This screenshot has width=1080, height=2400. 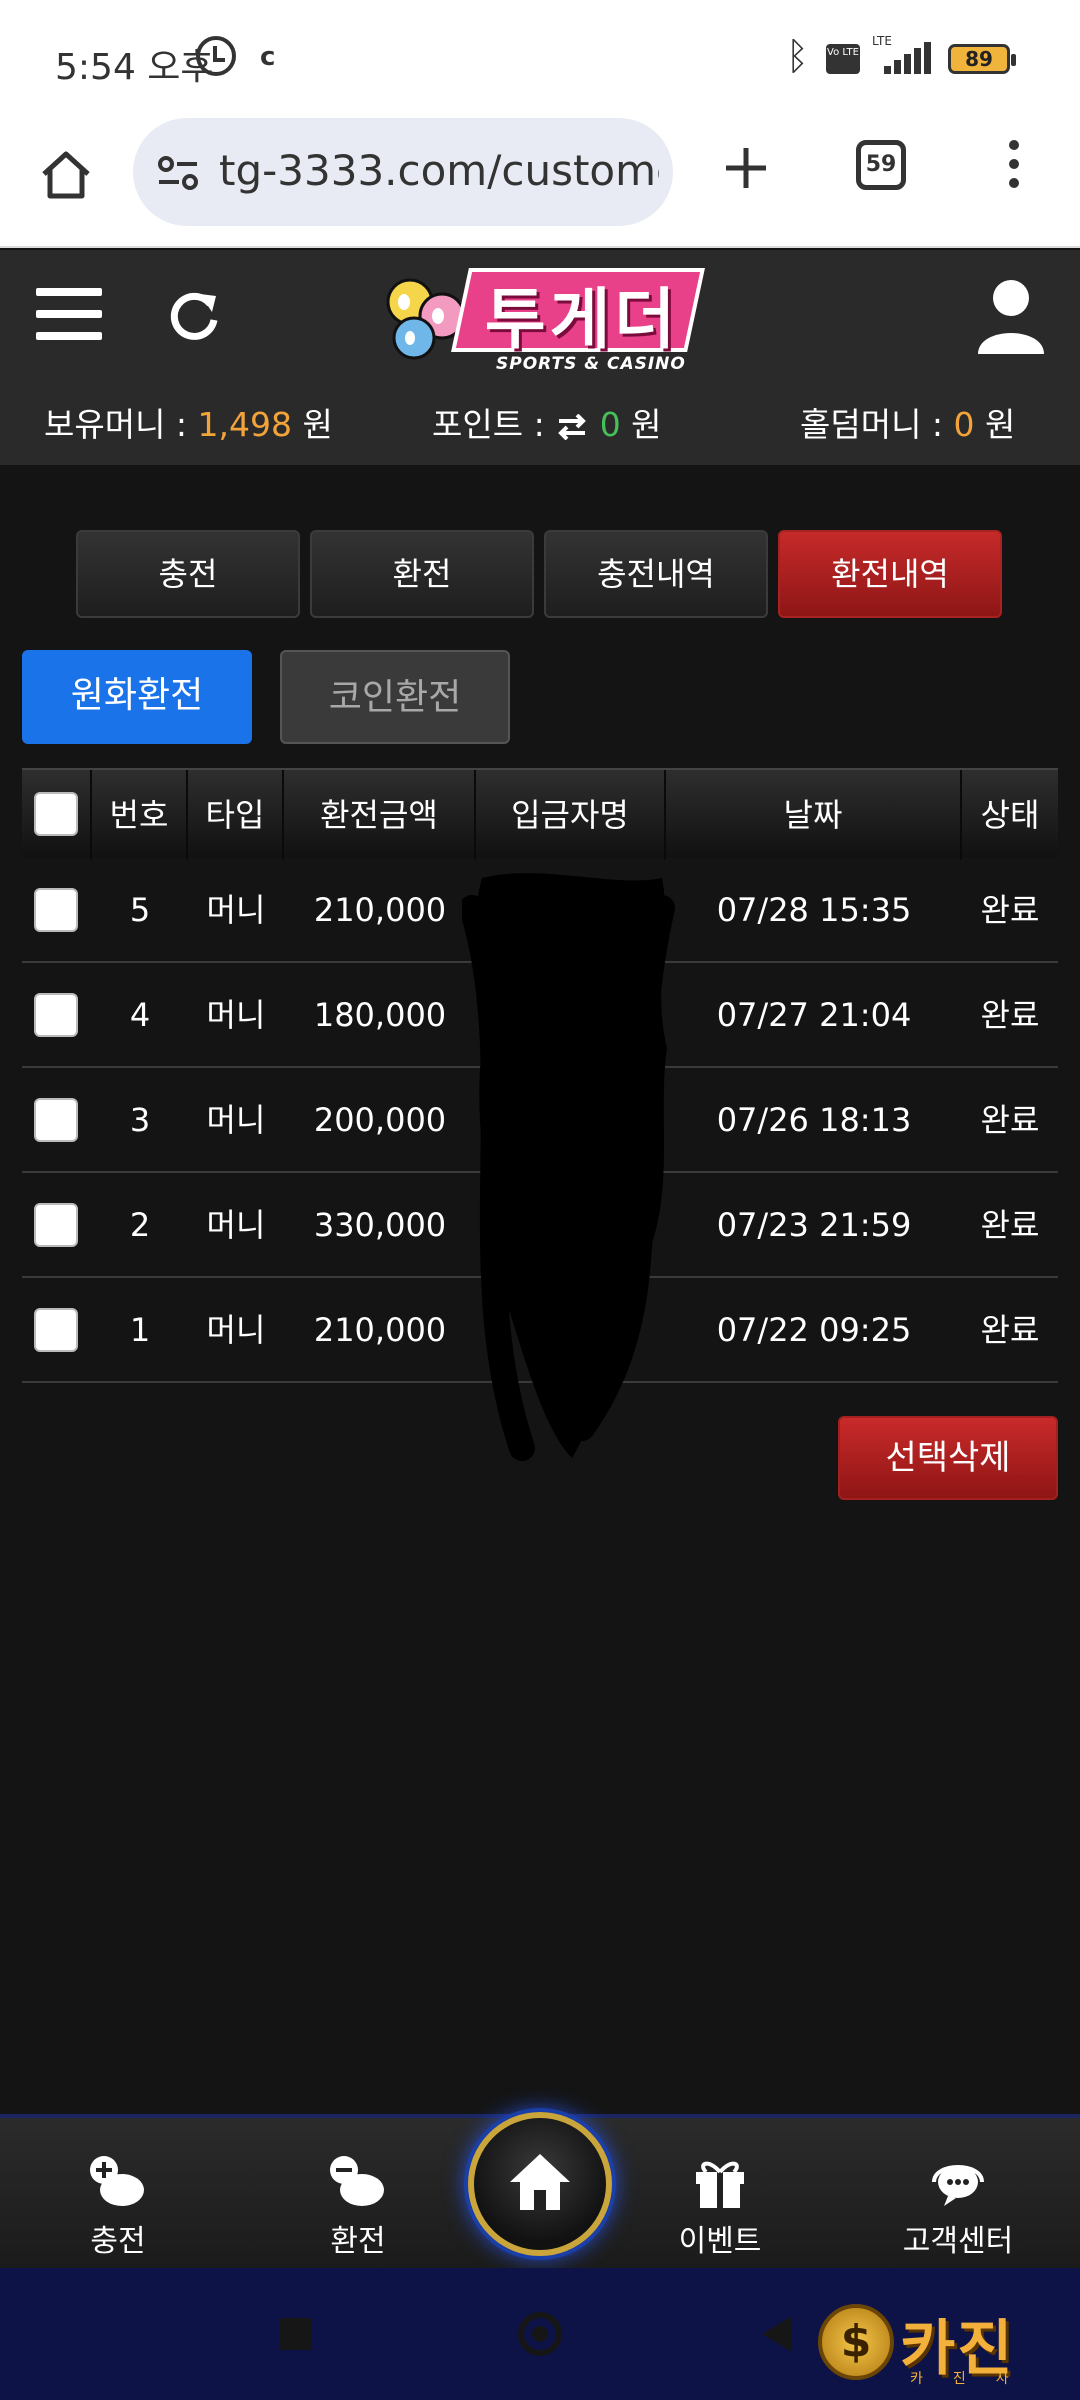 I want to click on nav-exchange-label: 환전, so click(x=358, y=2241).